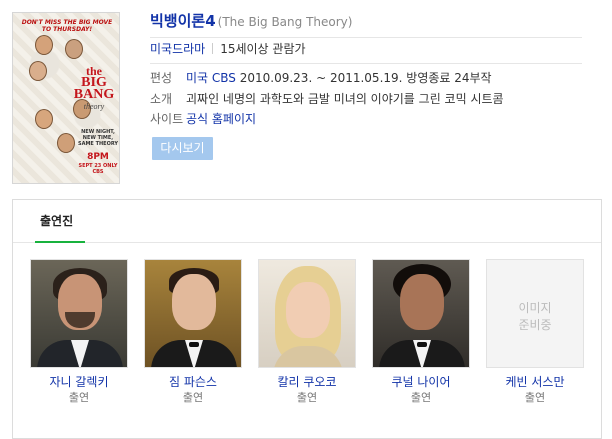 This screenshot has height=439, width=612. I want to click on broadcast-period: 2010.09.23. ~ 2011.05.19. 방영종료 24부작, so click(363, 78).